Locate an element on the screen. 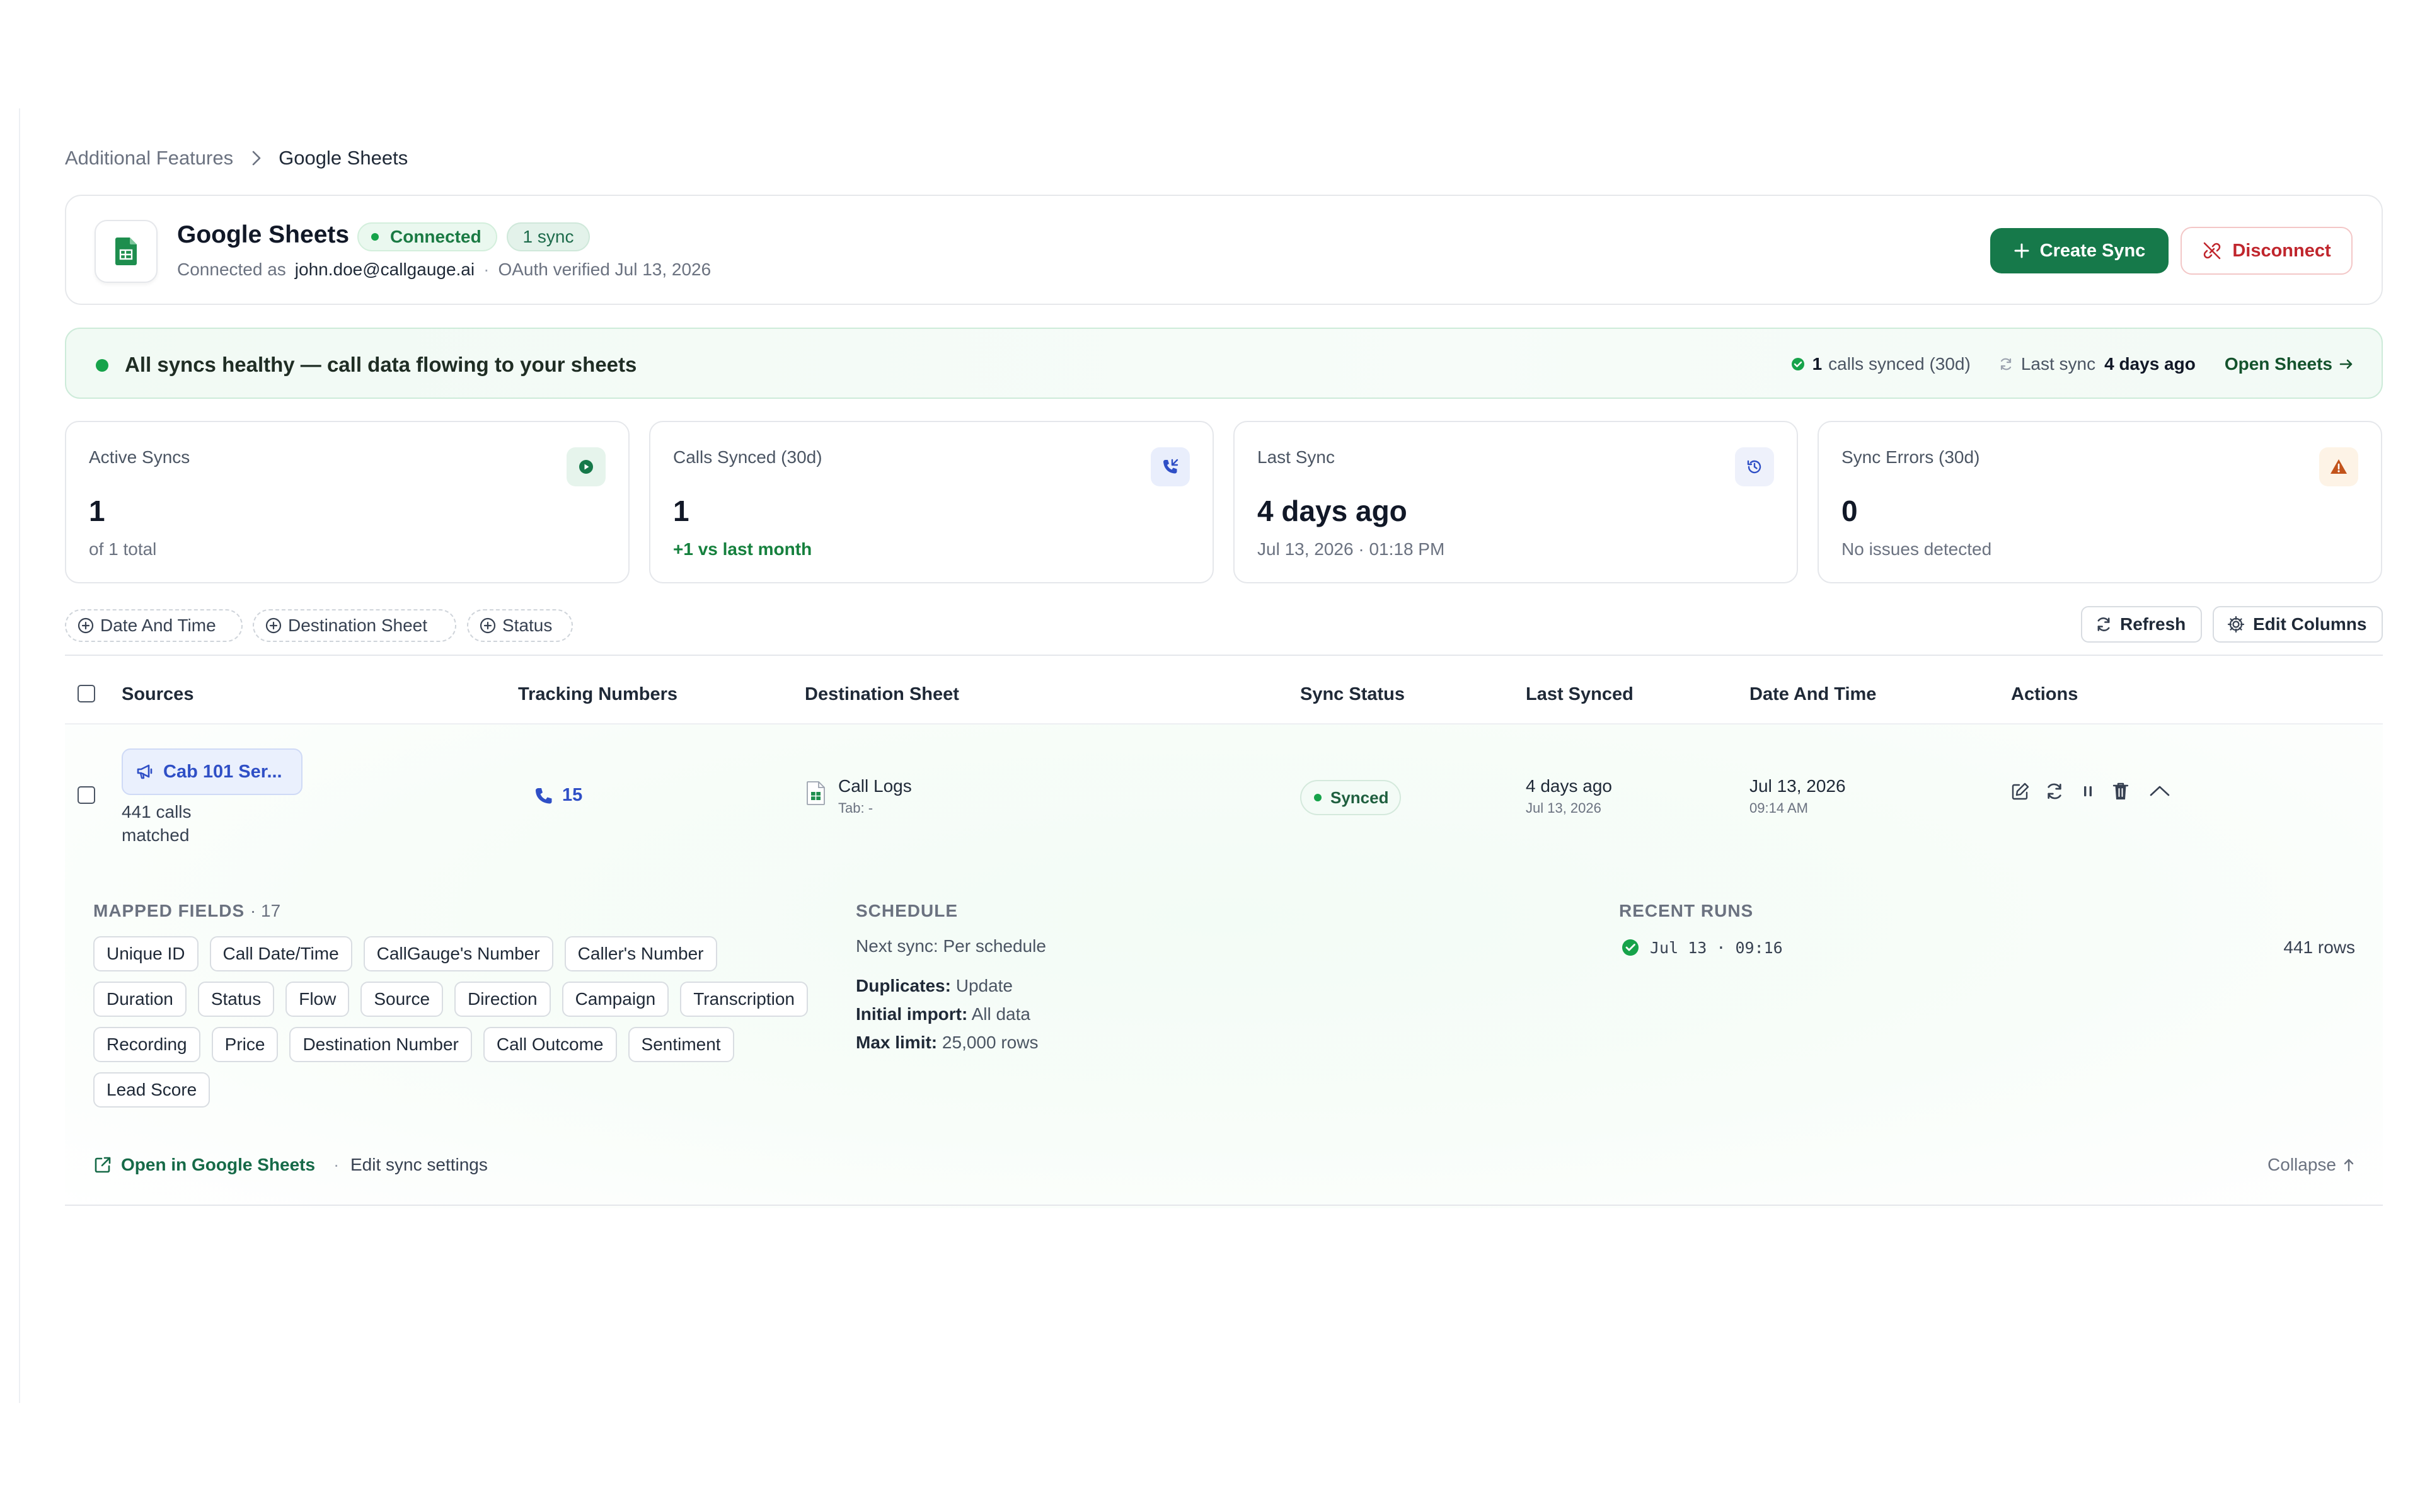 The image size is (2420, 1512). calls-synced-count: 1 is located at coordinates (1818, 364).